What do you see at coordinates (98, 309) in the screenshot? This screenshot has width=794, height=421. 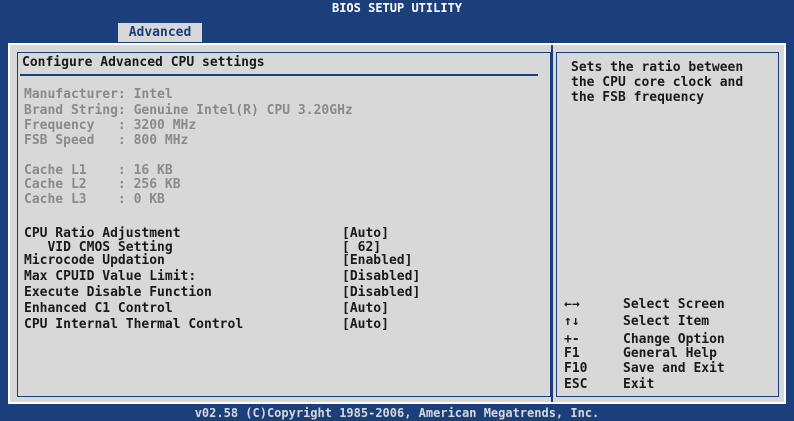 I see `setting-enhanced-c1-label: Enhanced C1 Control` at bounding box center [98, 309].